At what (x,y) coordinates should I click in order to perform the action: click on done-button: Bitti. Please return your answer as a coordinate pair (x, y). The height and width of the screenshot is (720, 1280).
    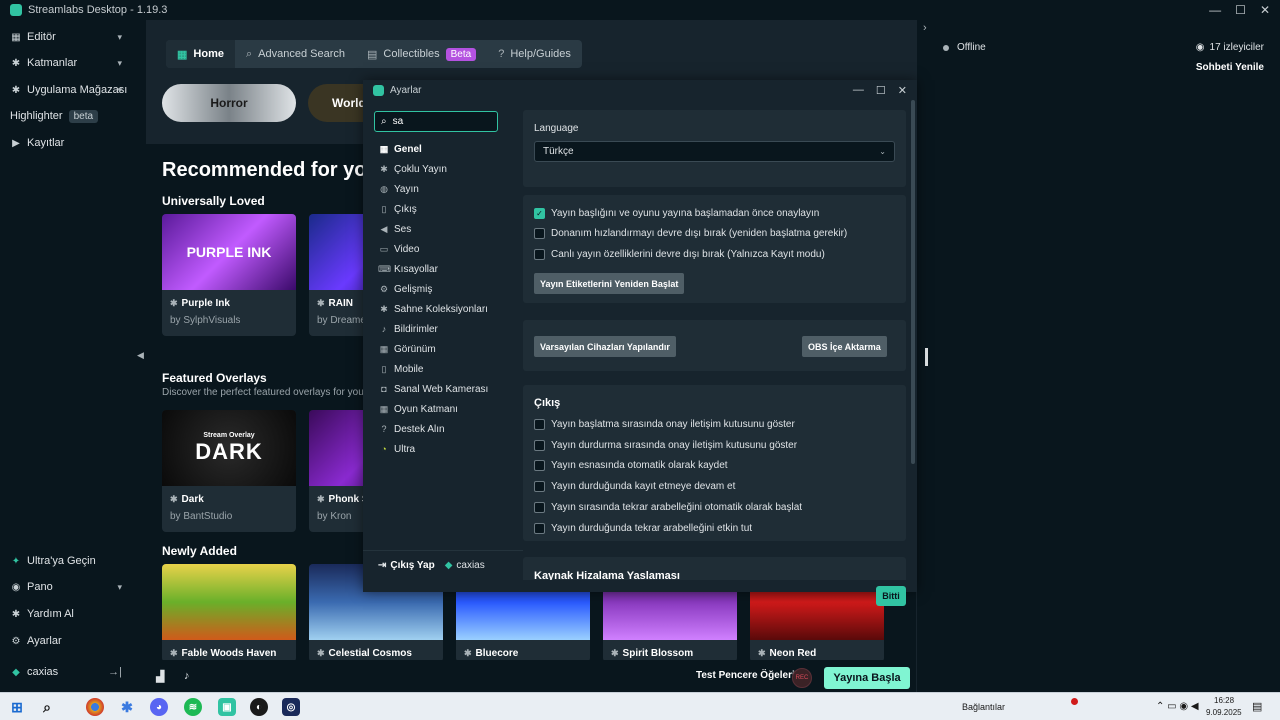
    Looking at the image, I should click on (891, 596).